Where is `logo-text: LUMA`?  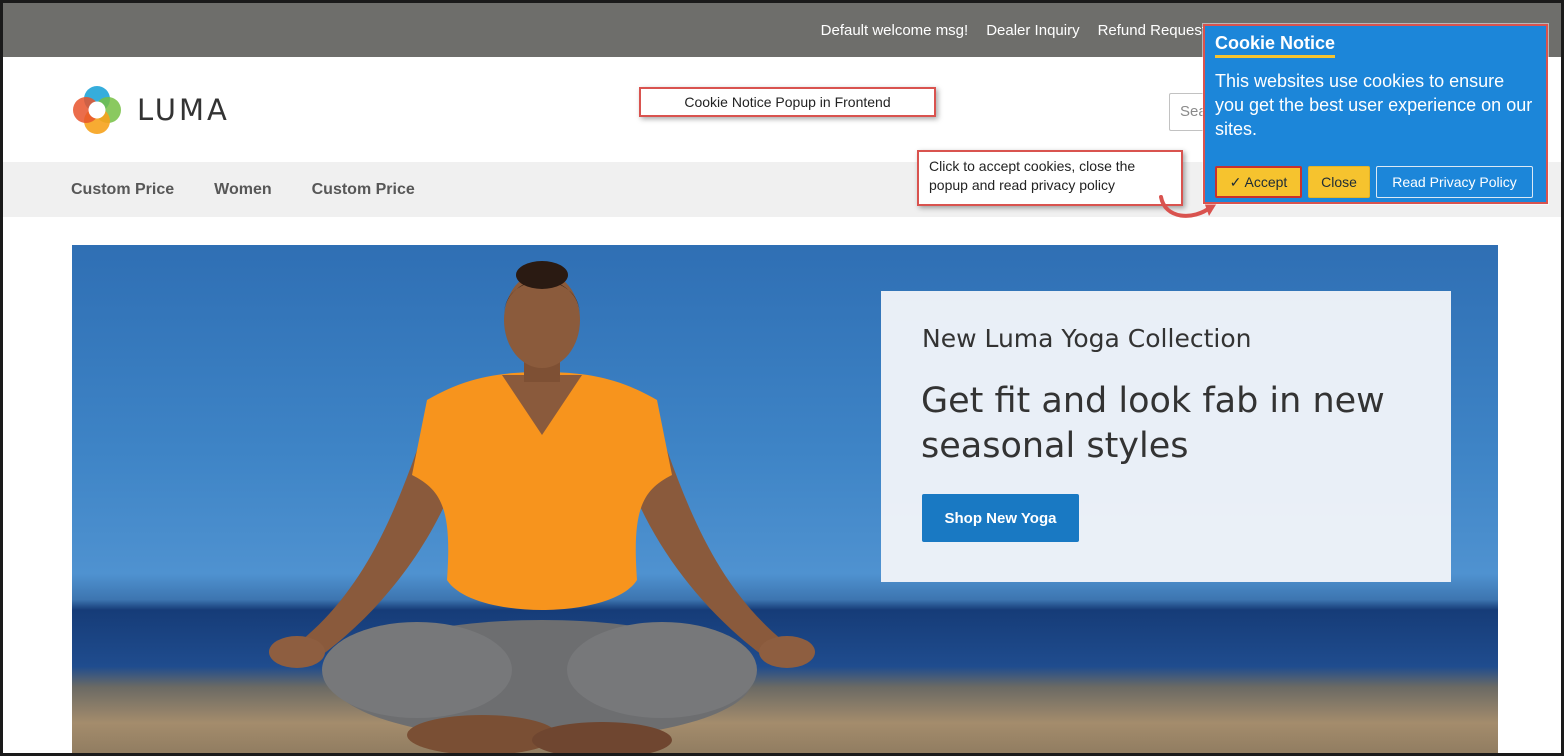 logo-text: LUMA is located at coordinates (183, 110).